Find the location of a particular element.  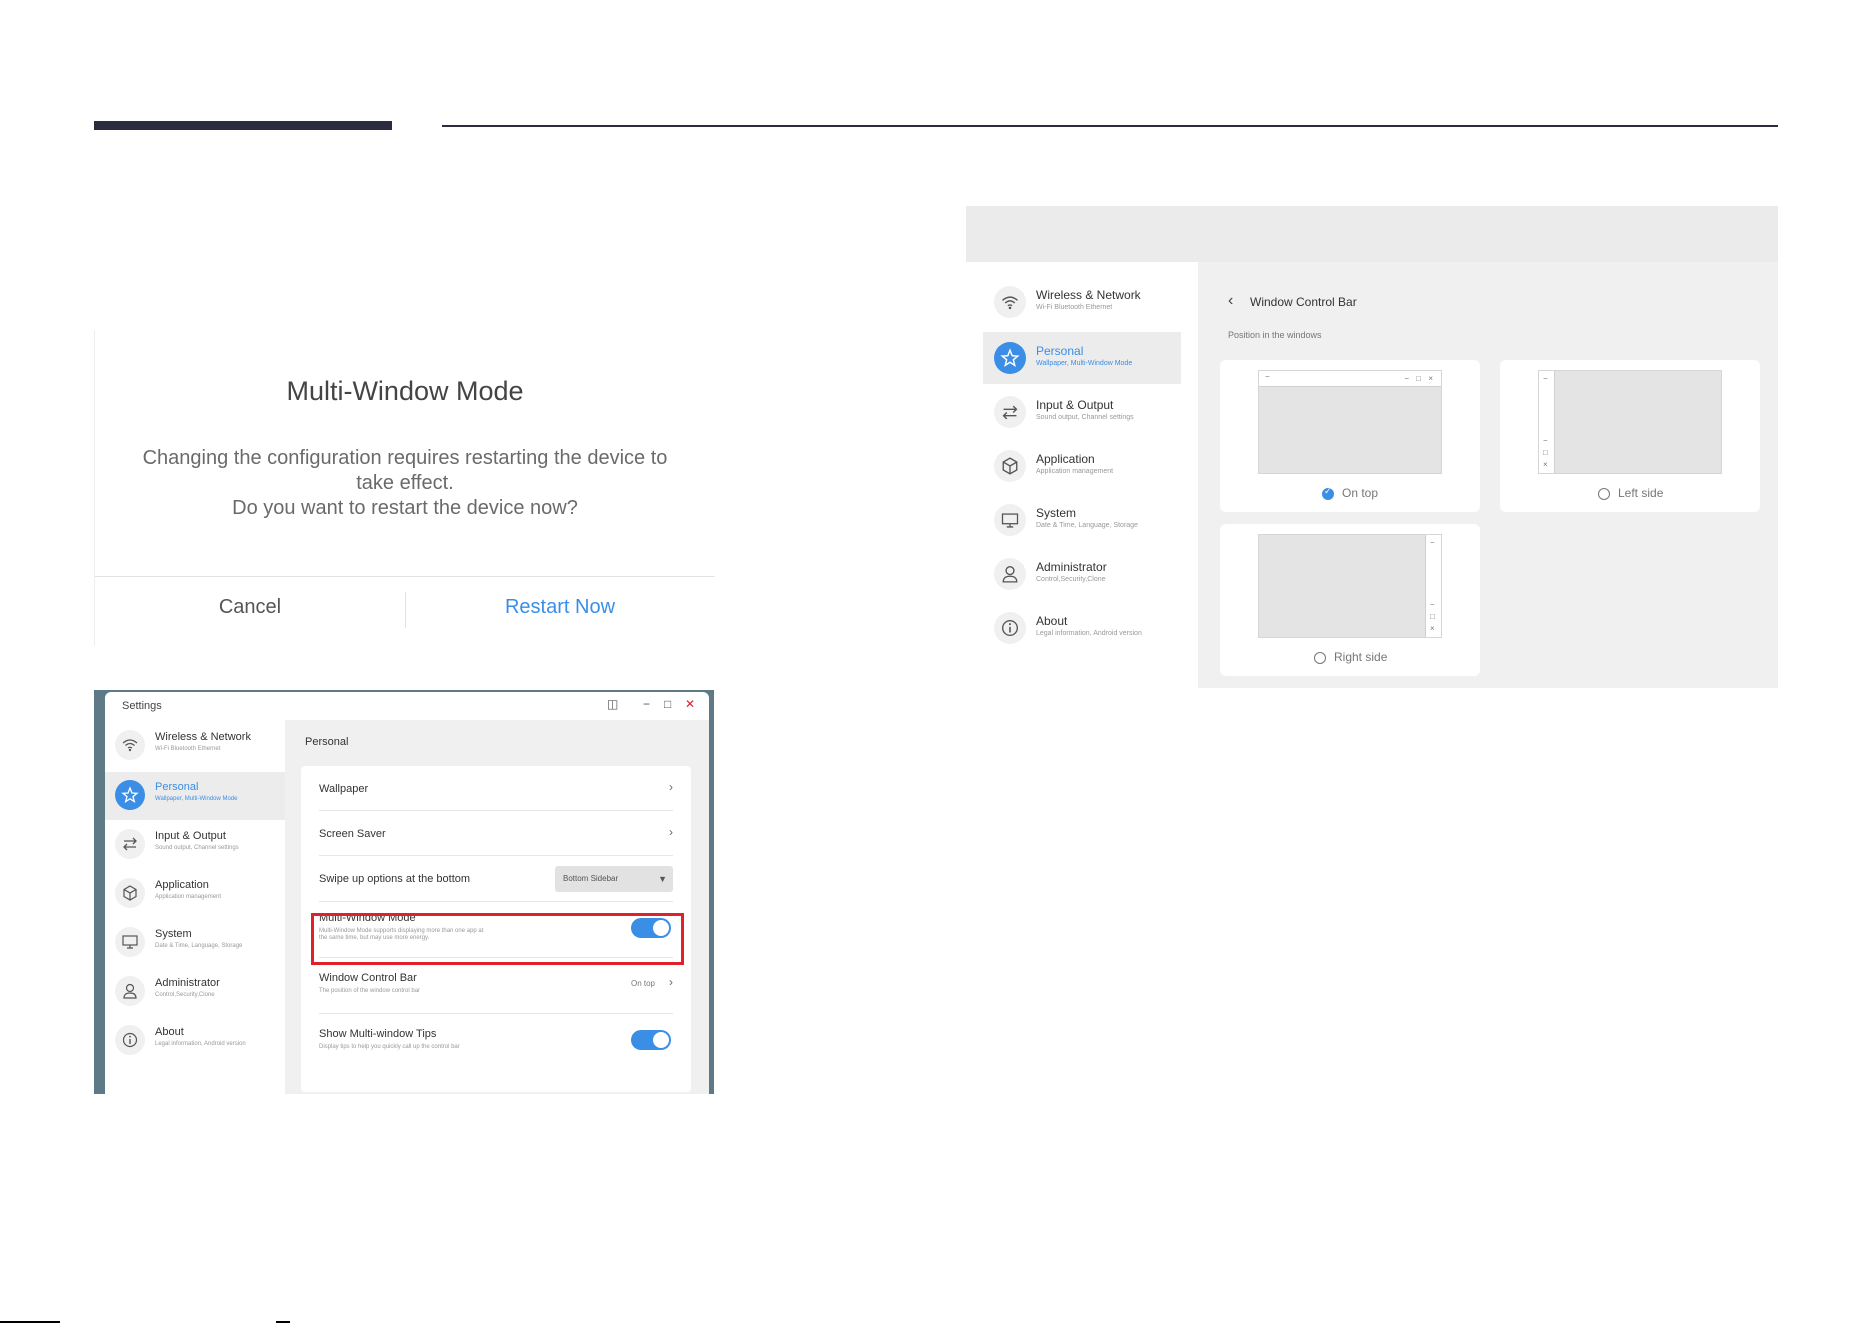

option-card-right-side: − − □ × Right side is located at coordinates (1350, 600).